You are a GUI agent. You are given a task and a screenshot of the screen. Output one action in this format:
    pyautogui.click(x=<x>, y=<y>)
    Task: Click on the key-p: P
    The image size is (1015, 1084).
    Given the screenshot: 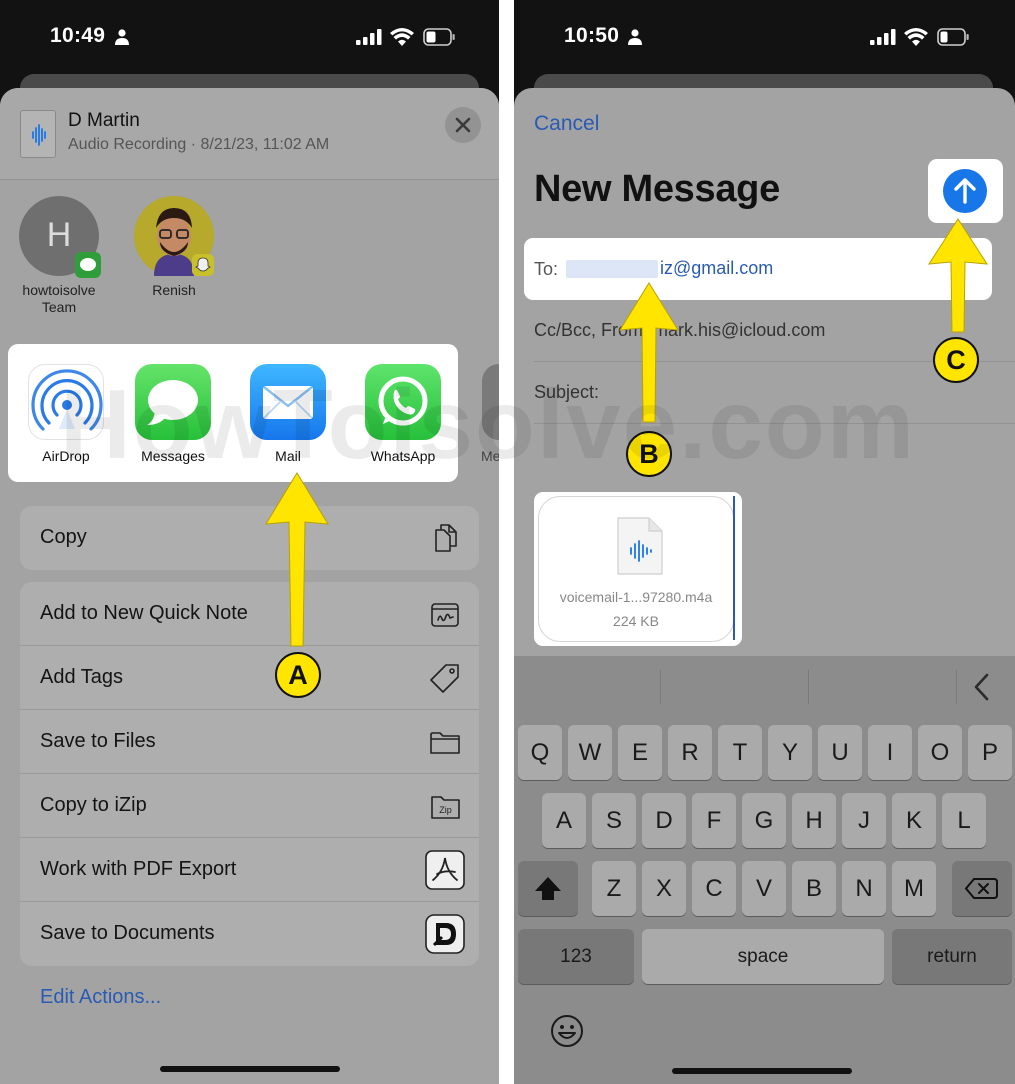 What is the action you would take?
    pyautogui.click(x=990, y=752)
    